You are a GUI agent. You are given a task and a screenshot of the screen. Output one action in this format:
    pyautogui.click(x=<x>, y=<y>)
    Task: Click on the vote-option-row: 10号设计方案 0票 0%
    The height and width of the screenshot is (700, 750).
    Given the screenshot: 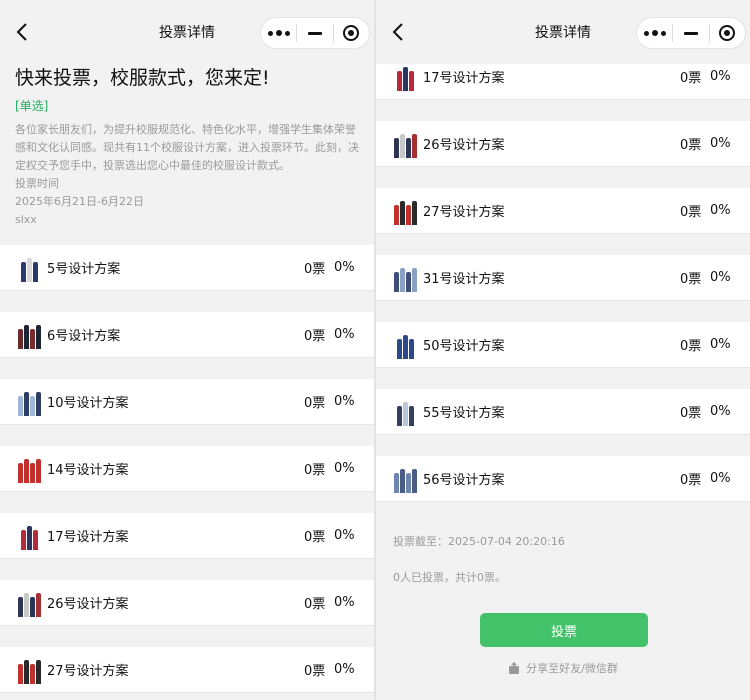 What is the action you would take?
    pyautogui.click(x=187, y=402)
    